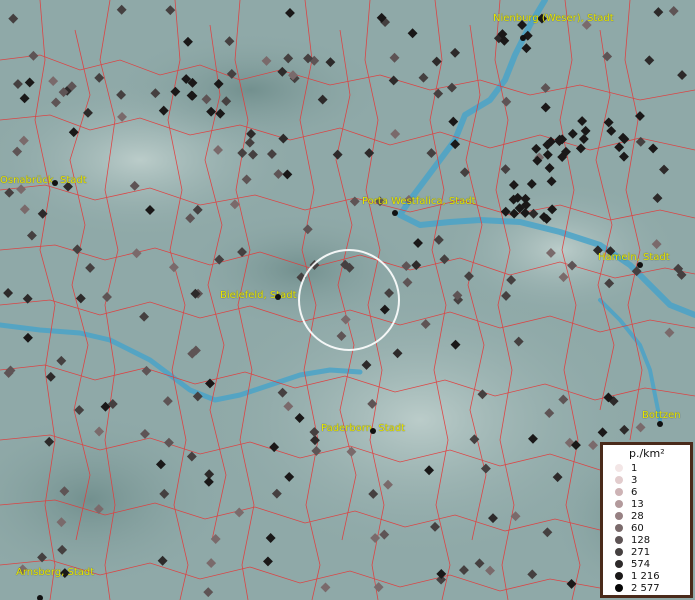 Image resolution: width=695 pixels, height=600 pixels. What do you see at coordinates (634, 480) in the screenshot?
I see `legend-label: 3` at bounding box center [634, 480].